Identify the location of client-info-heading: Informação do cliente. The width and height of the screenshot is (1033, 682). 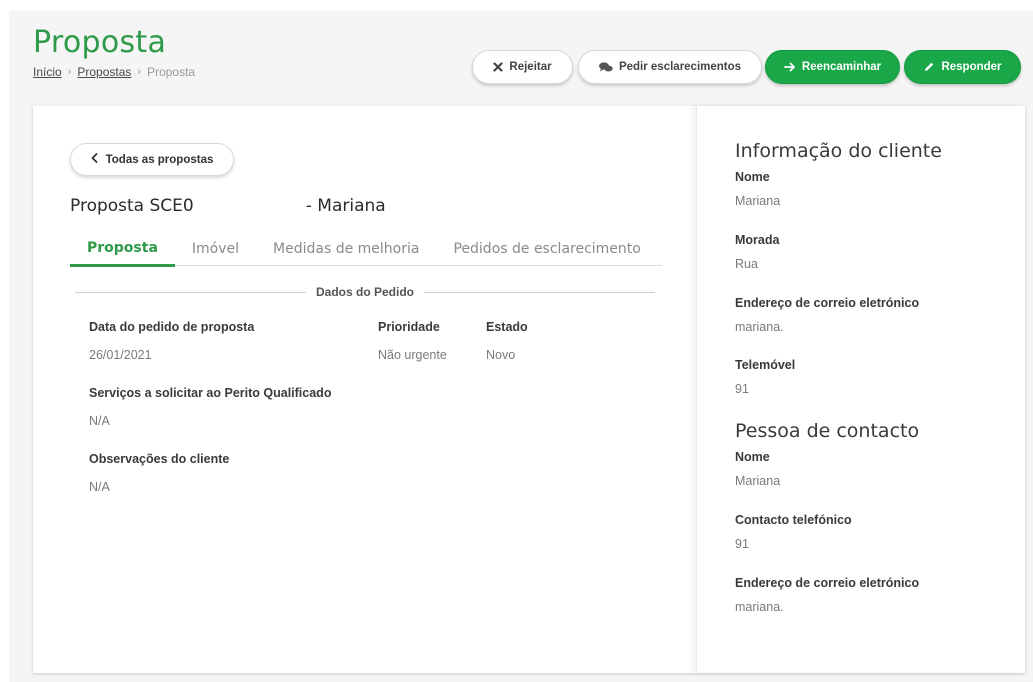
(838, 151).